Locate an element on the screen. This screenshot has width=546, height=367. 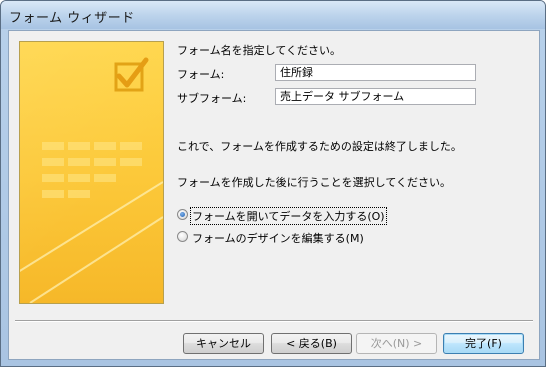
button-separator is located at coordinates (274, 321).